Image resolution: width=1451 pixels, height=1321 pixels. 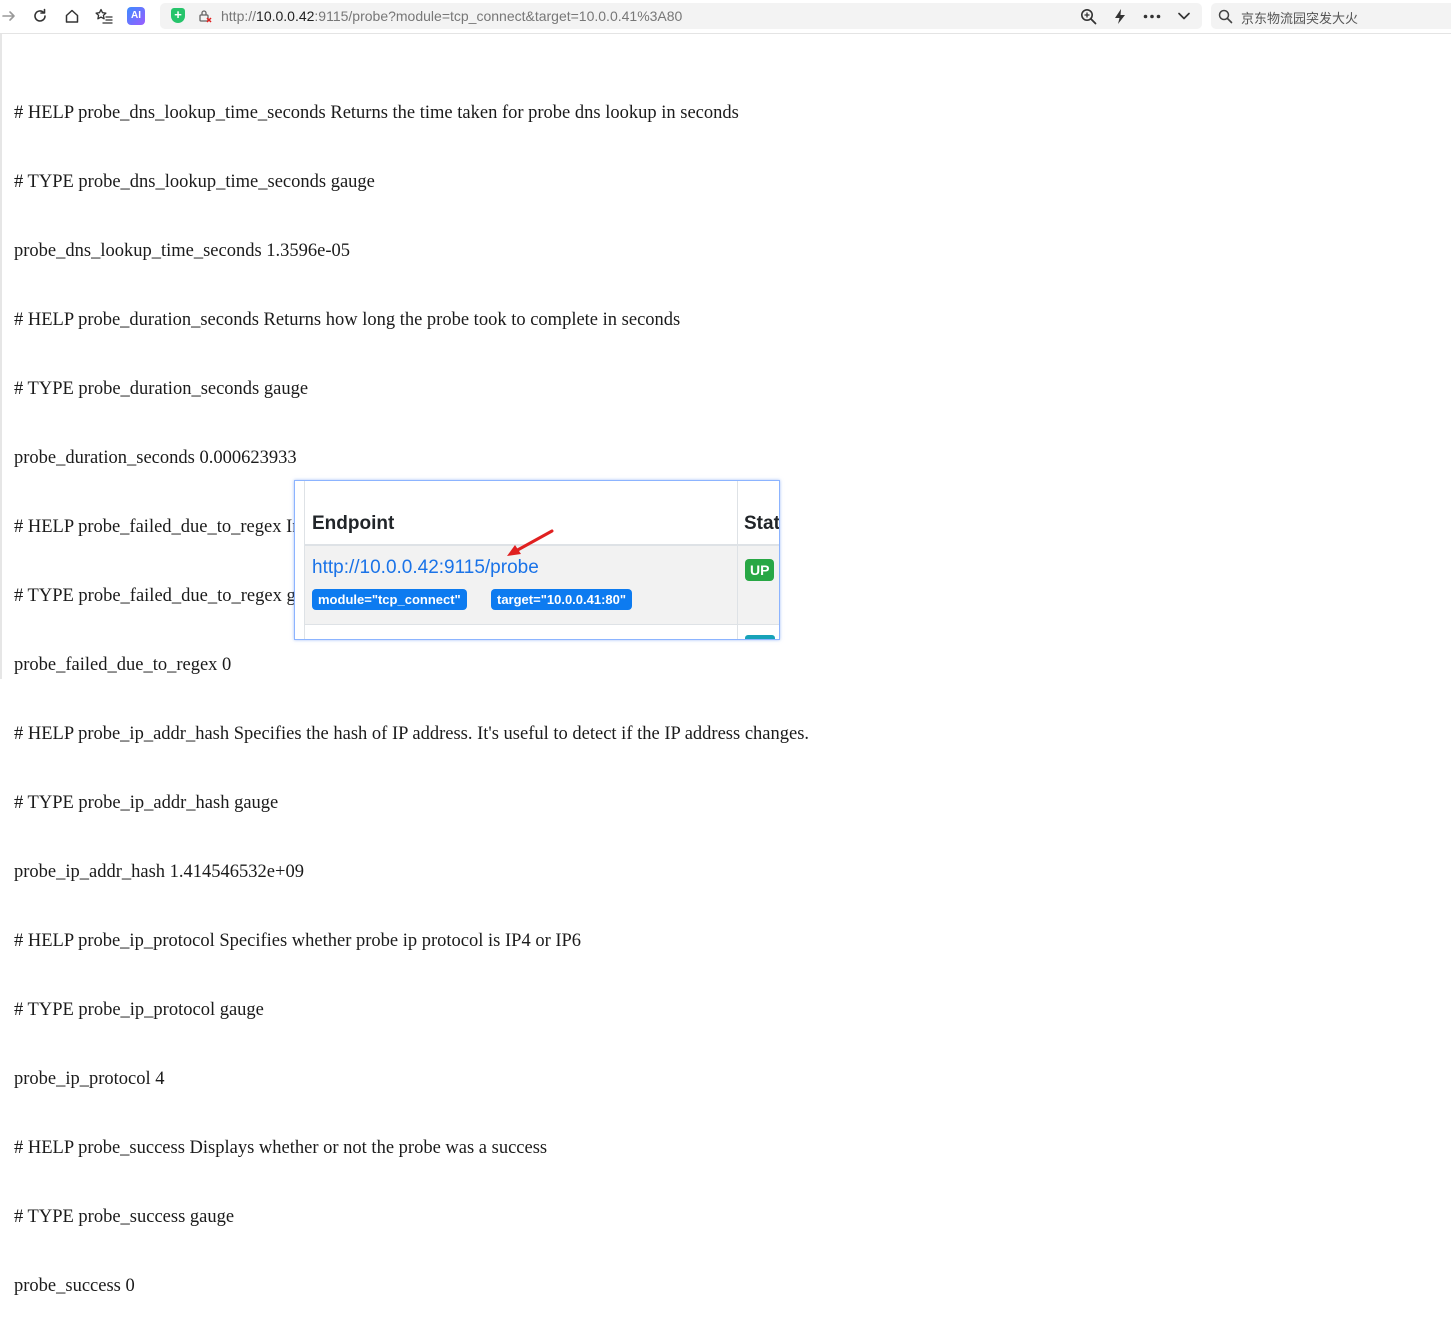 I want to click on arrow-right-icon, so click(x=8, y=16).